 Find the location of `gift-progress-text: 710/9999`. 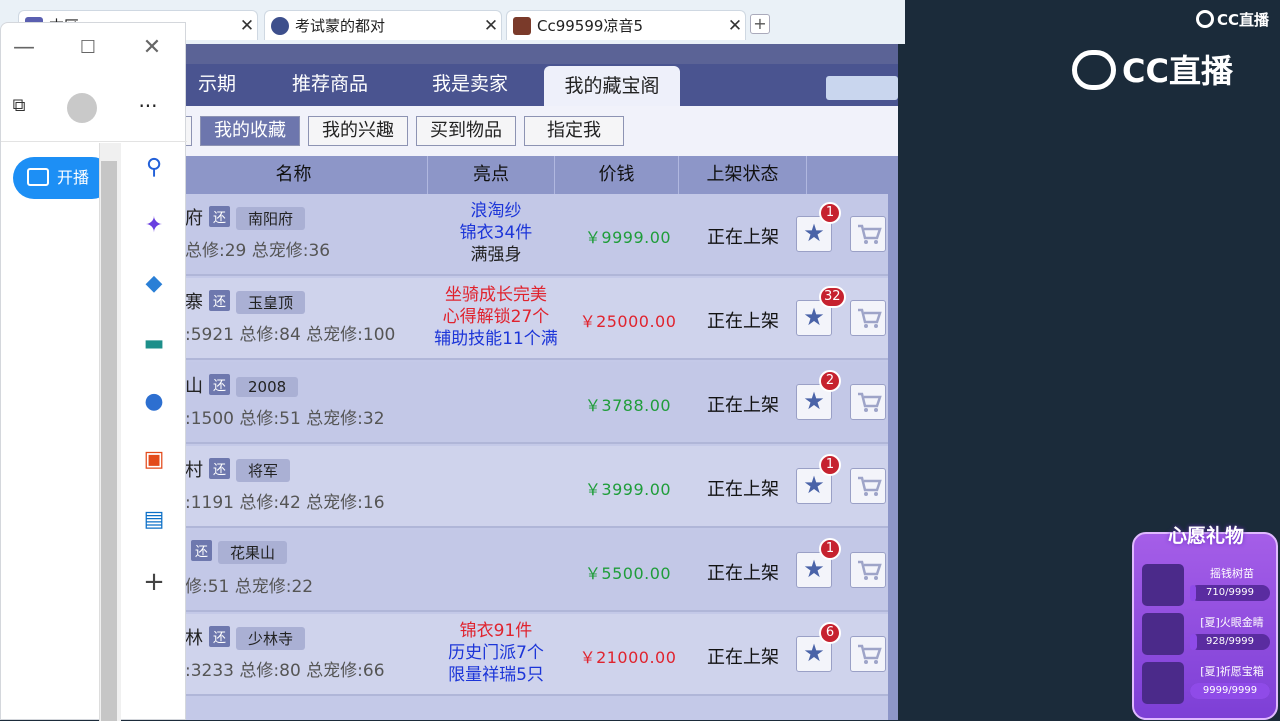

gift-progress-text: 710/9999 is located at coordinates (1230, 592).